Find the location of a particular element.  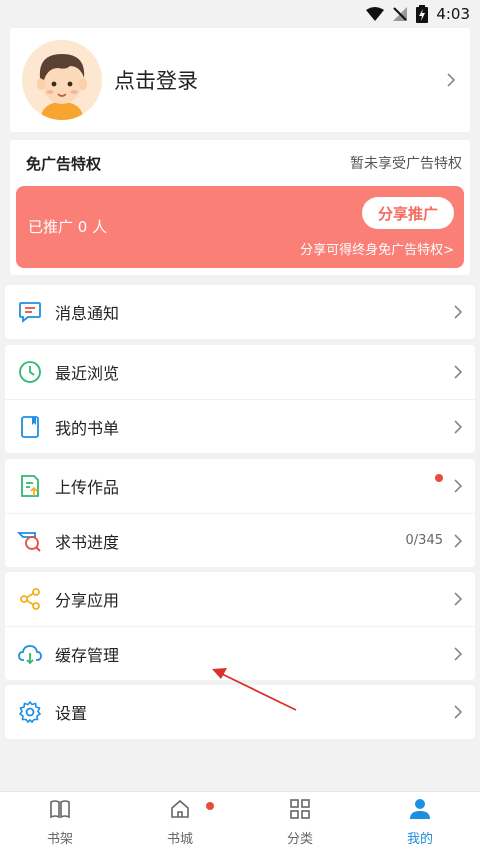

tab-bookstore: 书城 is located at coordinates (180, 822).